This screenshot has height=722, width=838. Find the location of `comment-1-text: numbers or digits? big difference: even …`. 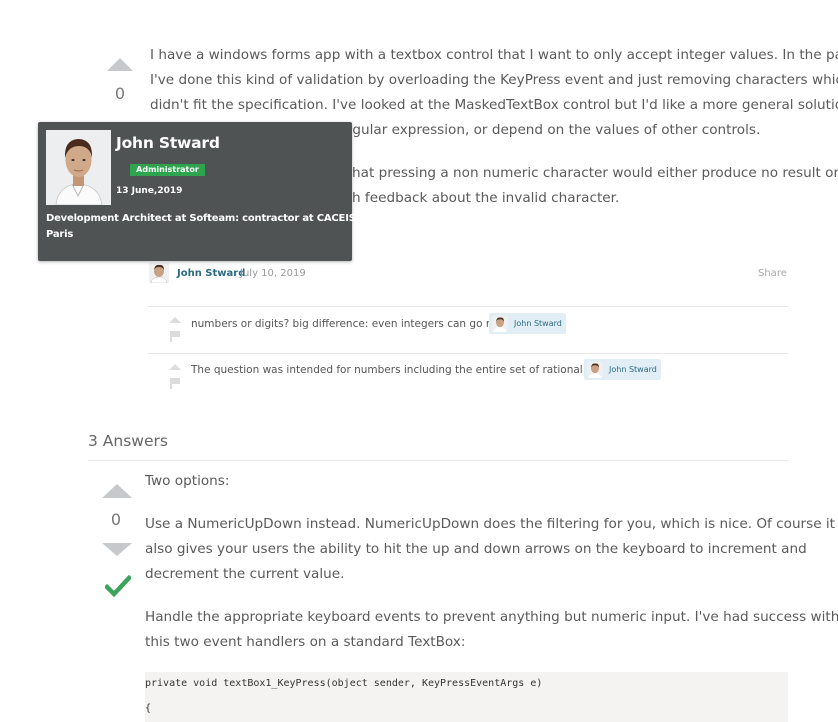

comment-1-text: numbers or digits? big difference: even … is located at coordinates (361, 324).